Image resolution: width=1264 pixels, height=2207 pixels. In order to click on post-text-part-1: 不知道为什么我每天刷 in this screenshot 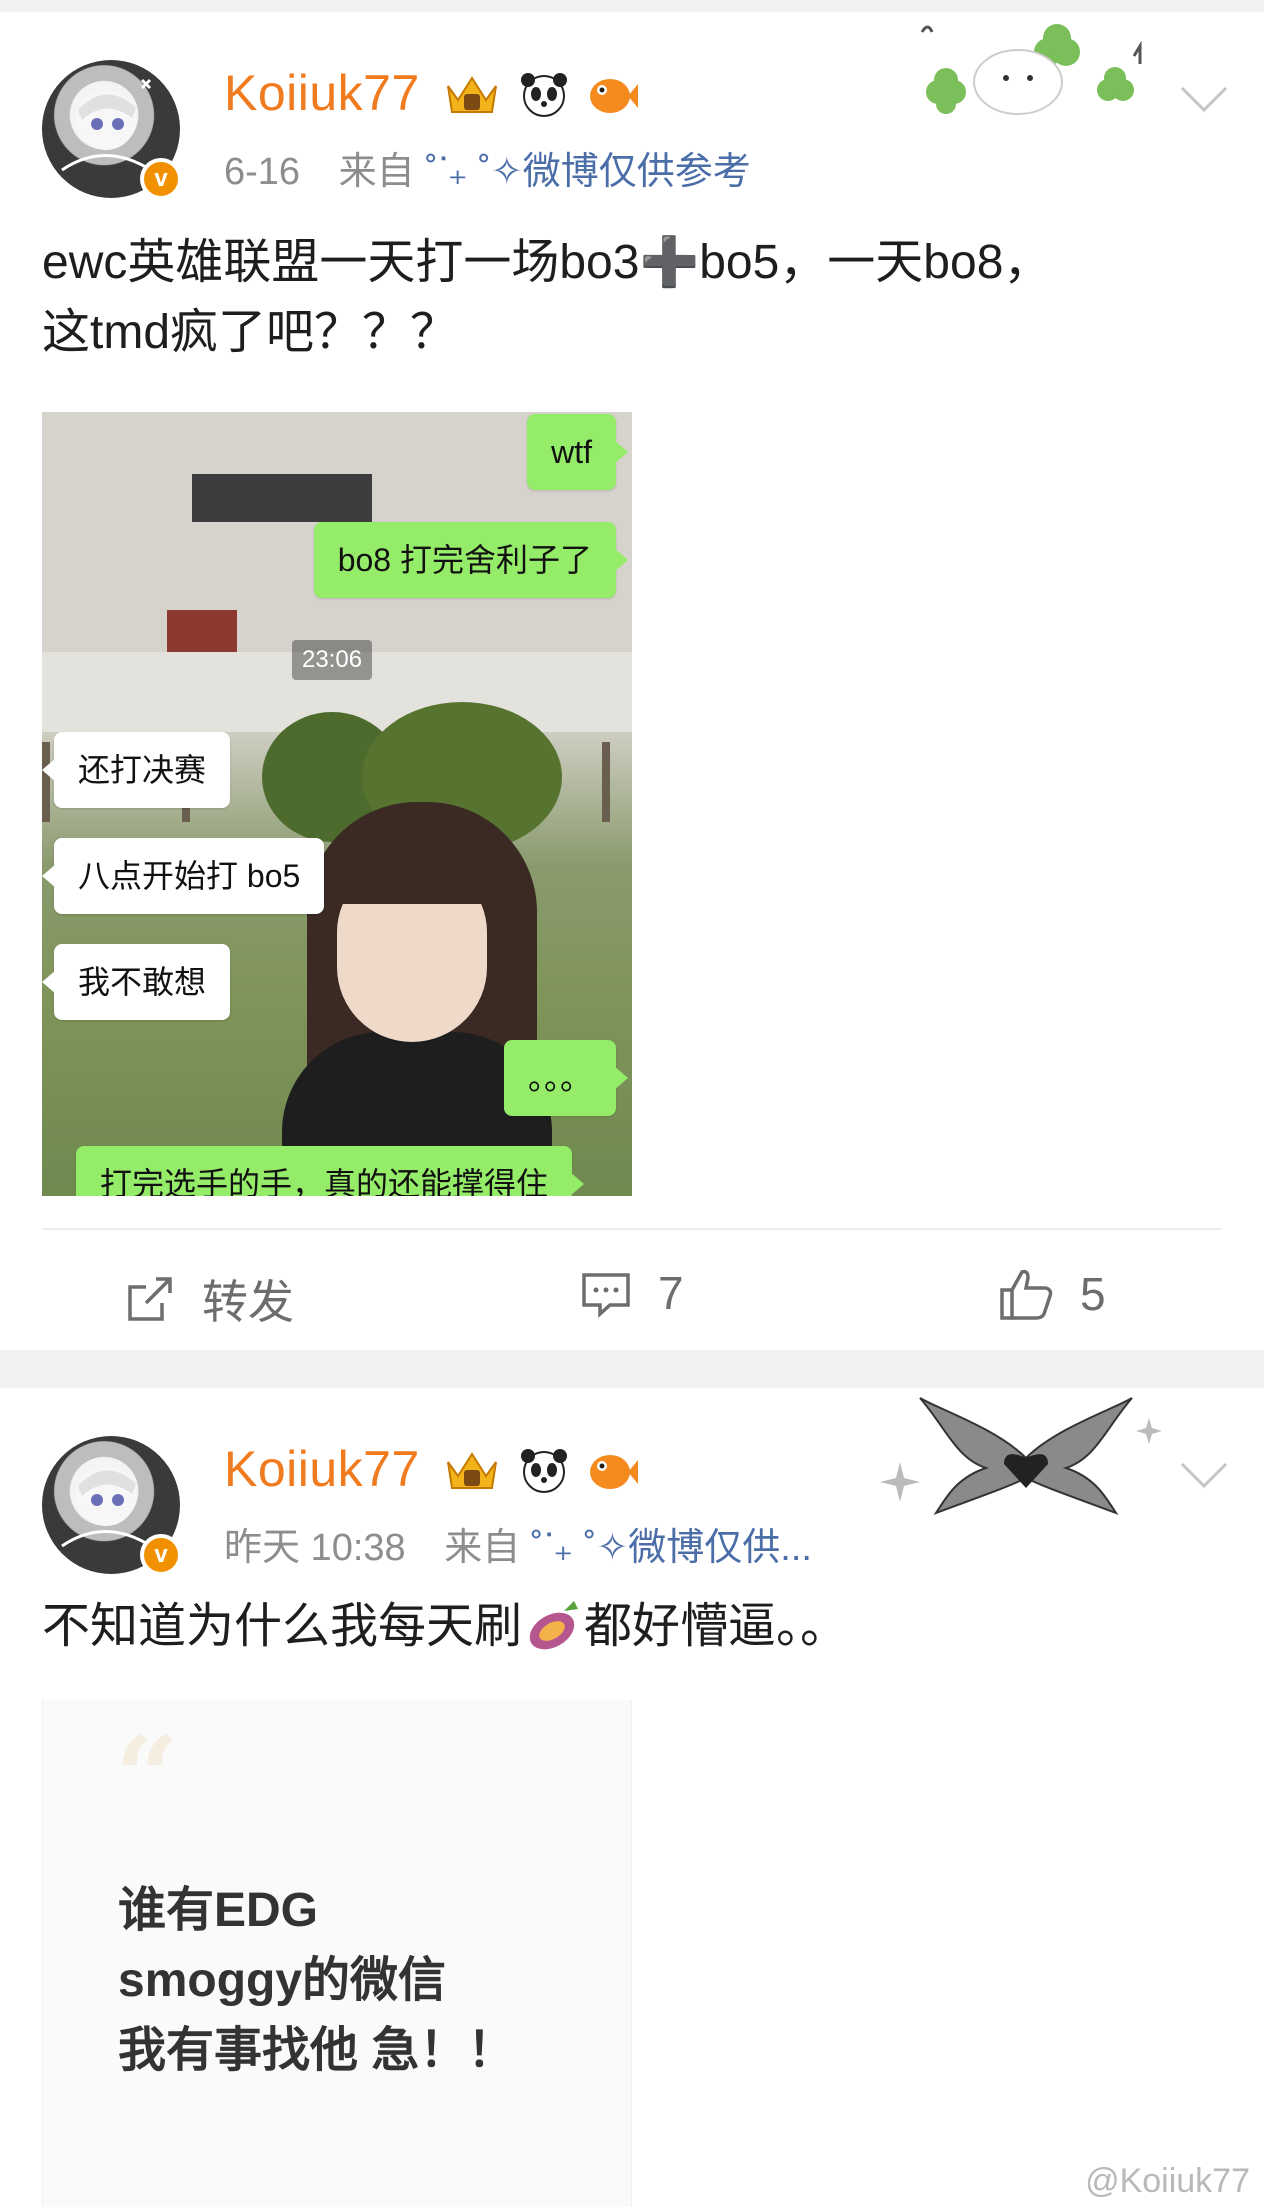, I will do `click(282, 1626)`.